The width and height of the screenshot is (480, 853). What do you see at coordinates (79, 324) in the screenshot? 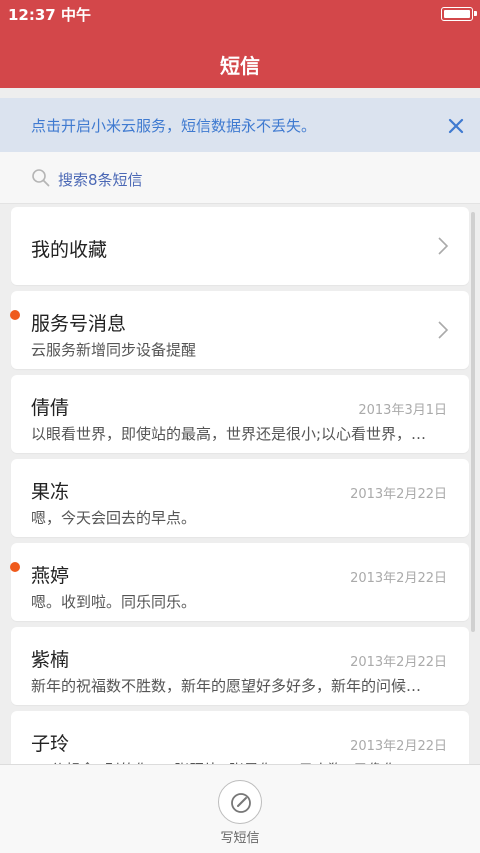
I see `contact-name: 服务号消息` at bounding box center [79, 324].